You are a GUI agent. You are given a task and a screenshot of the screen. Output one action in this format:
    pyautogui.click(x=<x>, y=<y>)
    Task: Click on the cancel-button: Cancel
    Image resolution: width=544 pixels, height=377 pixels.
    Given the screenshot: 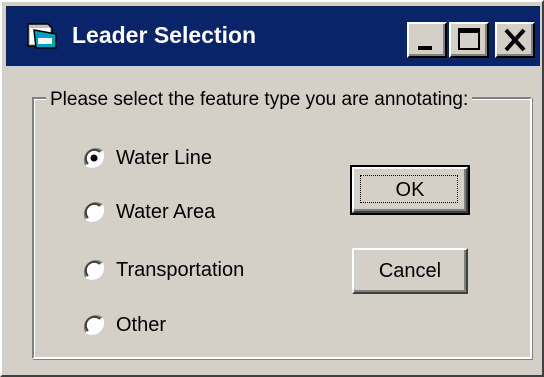 What is the action you would take?
    pyautogui.click(x=410, y=271)
    